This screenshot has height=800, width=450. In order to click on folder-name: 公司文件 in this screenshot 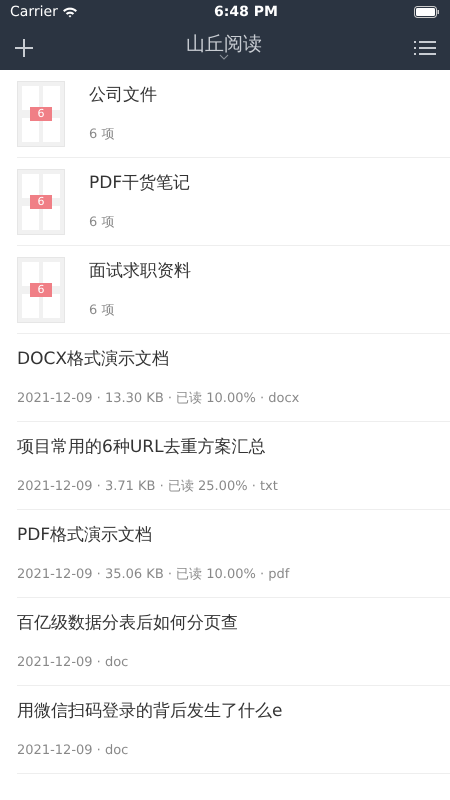, I will do `click(123, 95)`.